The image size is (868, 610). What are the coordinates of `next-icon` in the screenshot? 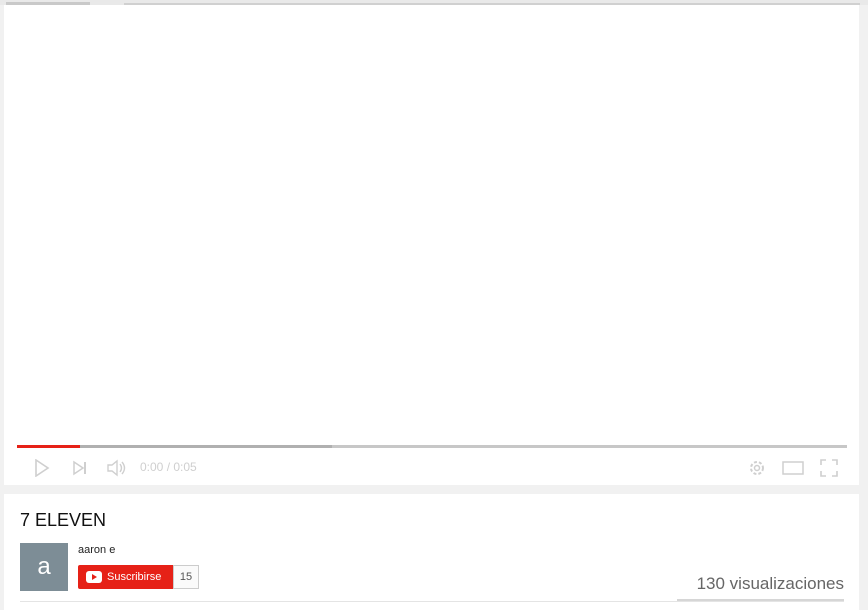 It's located at (80, 468).